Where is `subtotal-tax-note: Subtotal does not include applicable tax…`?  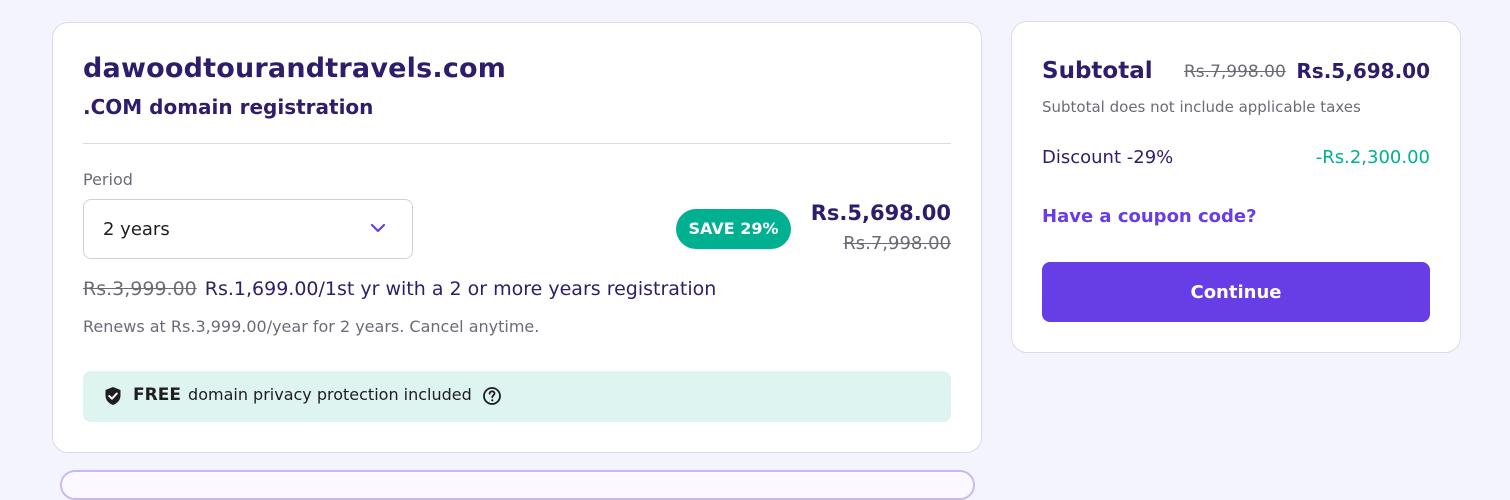 subtotal-tax-note: Subtotal does not include applicable tax… is located at coordinates (1201, 107).